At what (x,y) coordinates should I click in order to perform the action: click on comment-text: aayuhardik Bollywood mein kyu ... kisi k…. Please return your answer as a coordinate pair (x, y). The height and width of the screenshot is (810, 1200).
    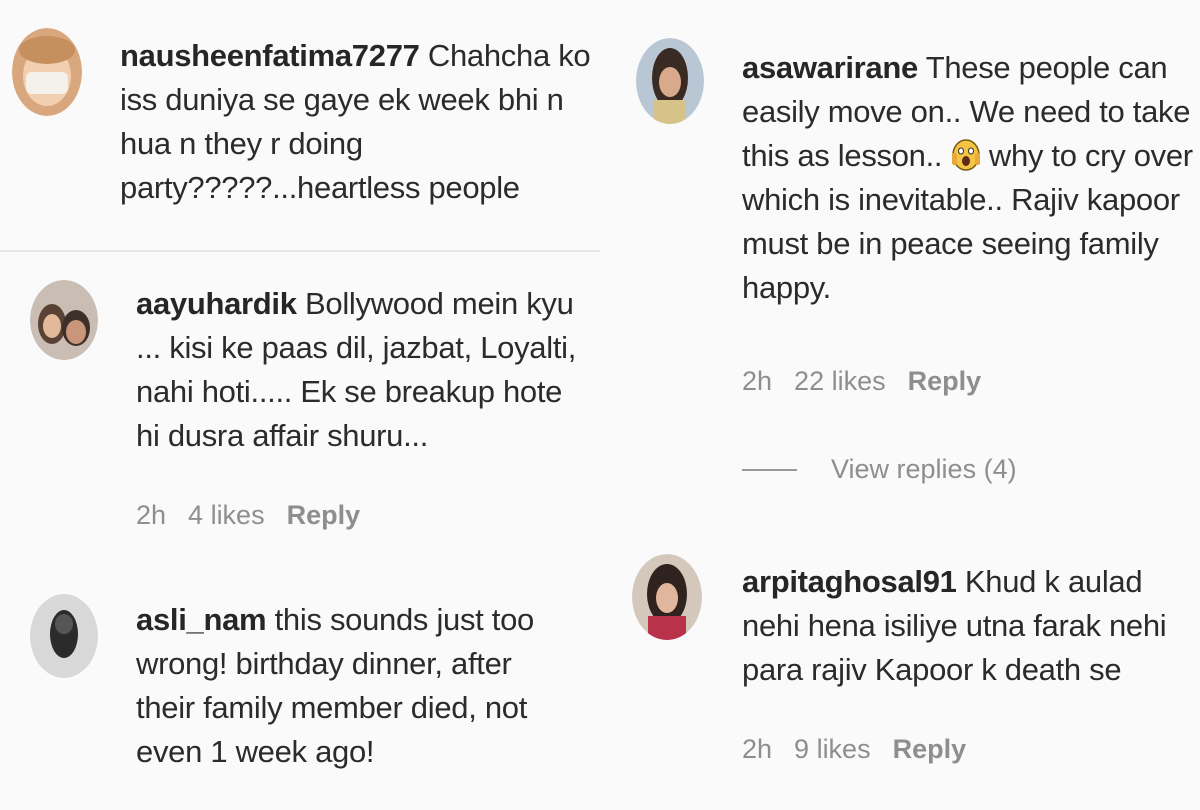
    Looking at the image, I should click on (361, 370).